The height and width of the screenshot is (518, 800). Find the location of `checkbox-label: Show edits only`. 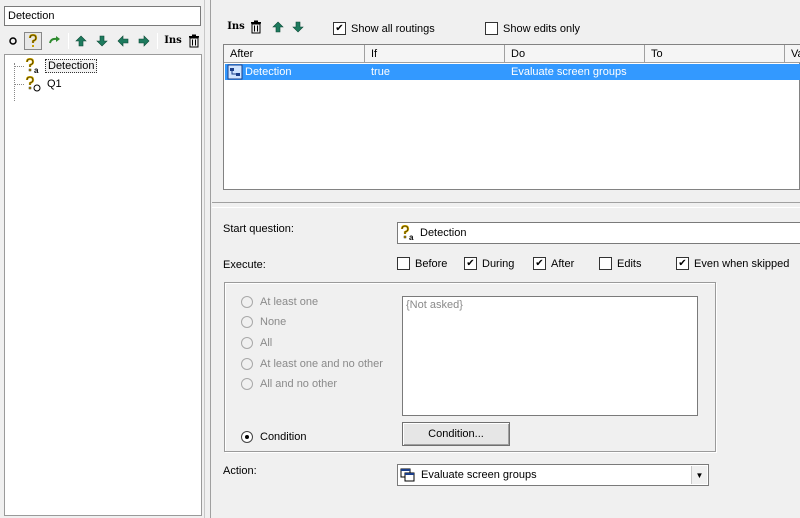

checkbox-label: Show edits only is located at coordinates (542, 28).